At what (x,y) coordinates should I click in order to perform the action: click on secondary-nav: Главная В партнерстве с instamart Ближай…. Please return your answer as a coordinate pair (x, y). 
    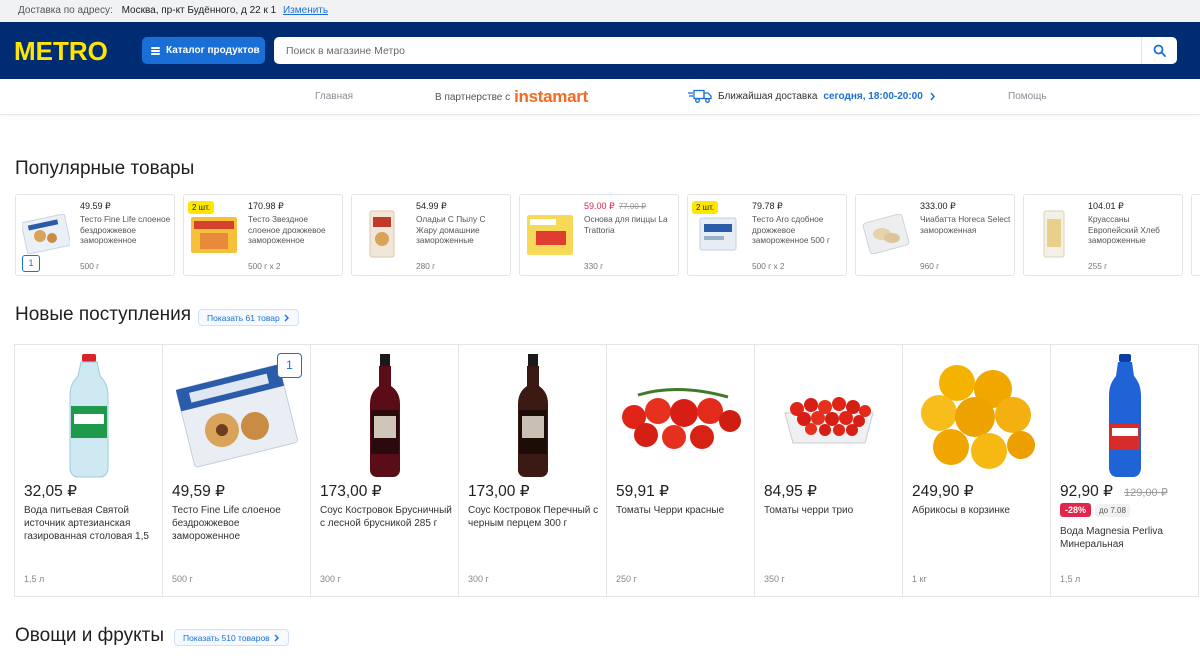
    Looking at the image, I should click on (600, 97).